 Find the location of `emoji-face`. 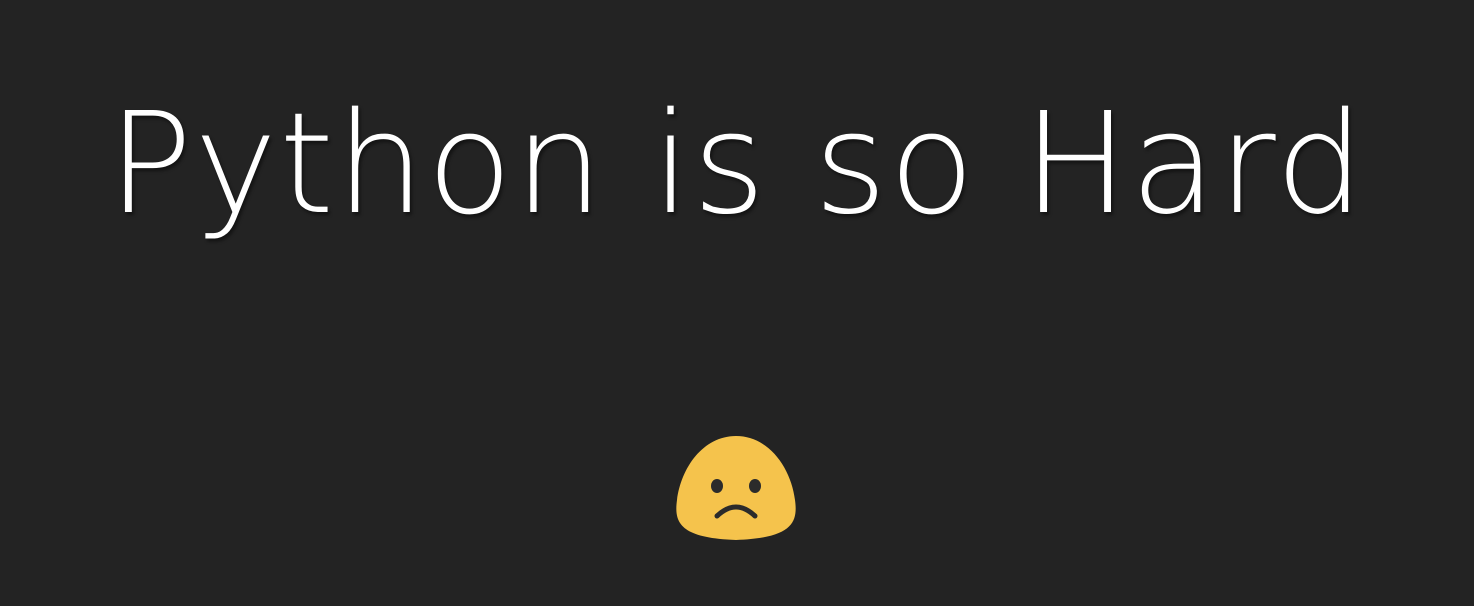

emoji-face is located at coordinates (736, 488).